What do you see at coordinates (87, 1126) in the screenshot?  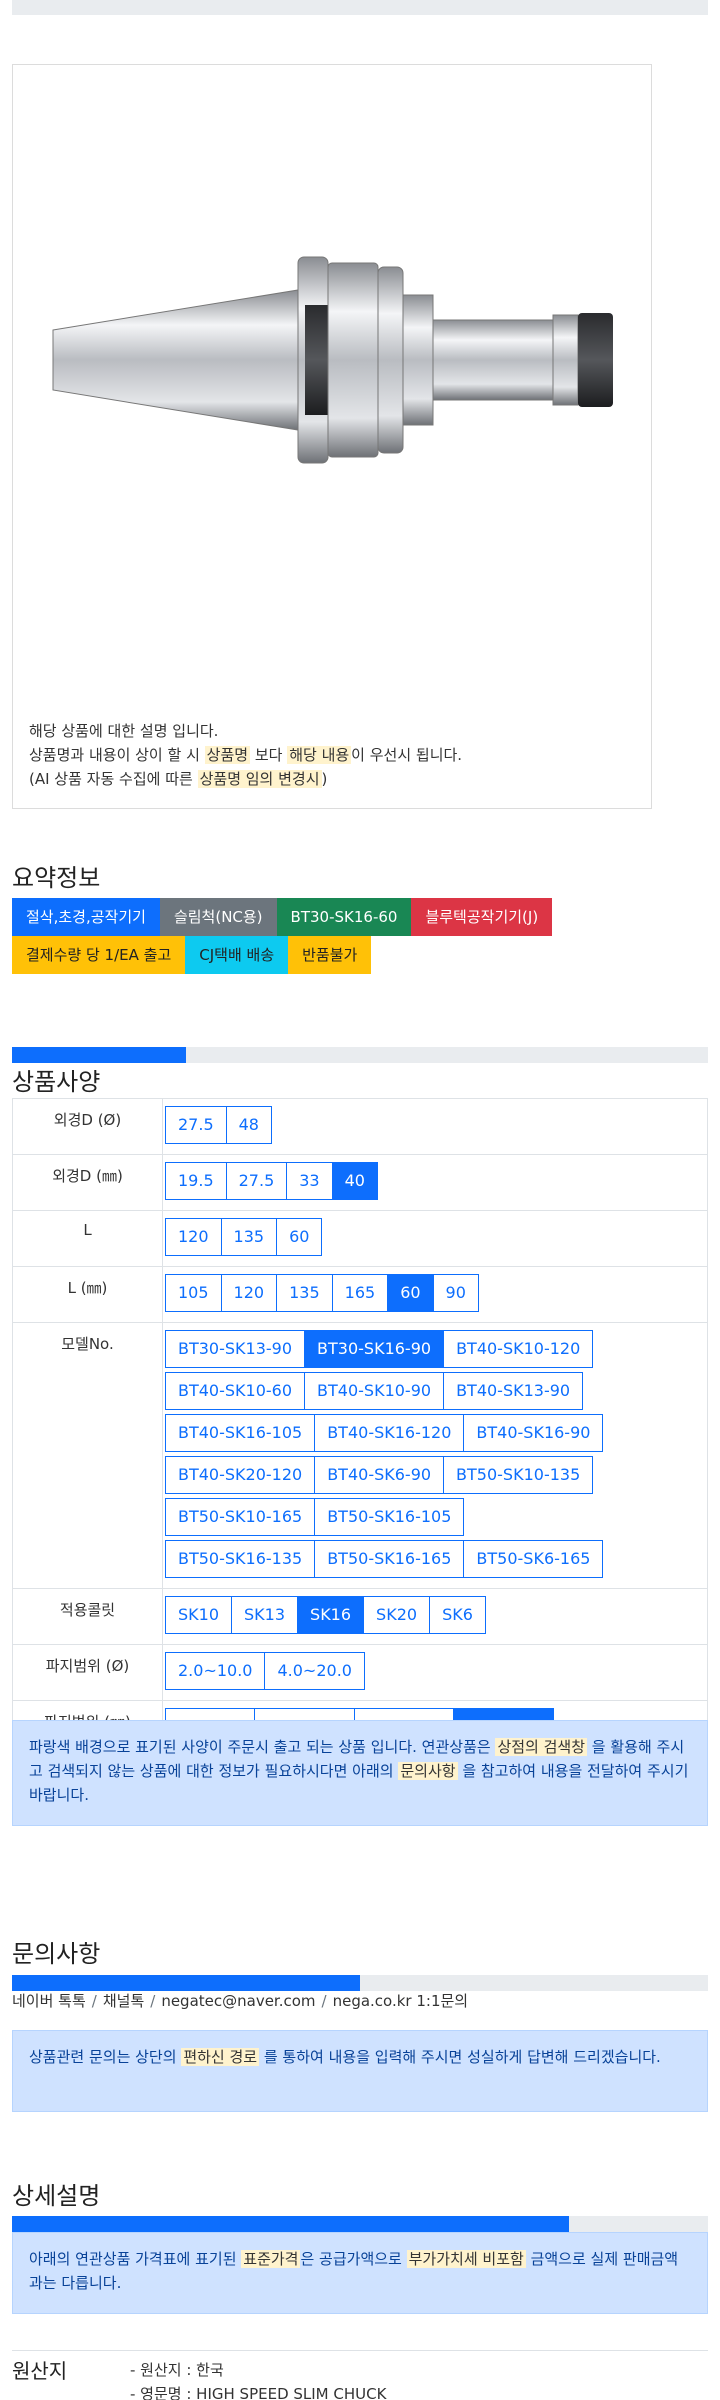 I see `spec-label: 외경D (Ø)` at bounding box center [87, 1126].